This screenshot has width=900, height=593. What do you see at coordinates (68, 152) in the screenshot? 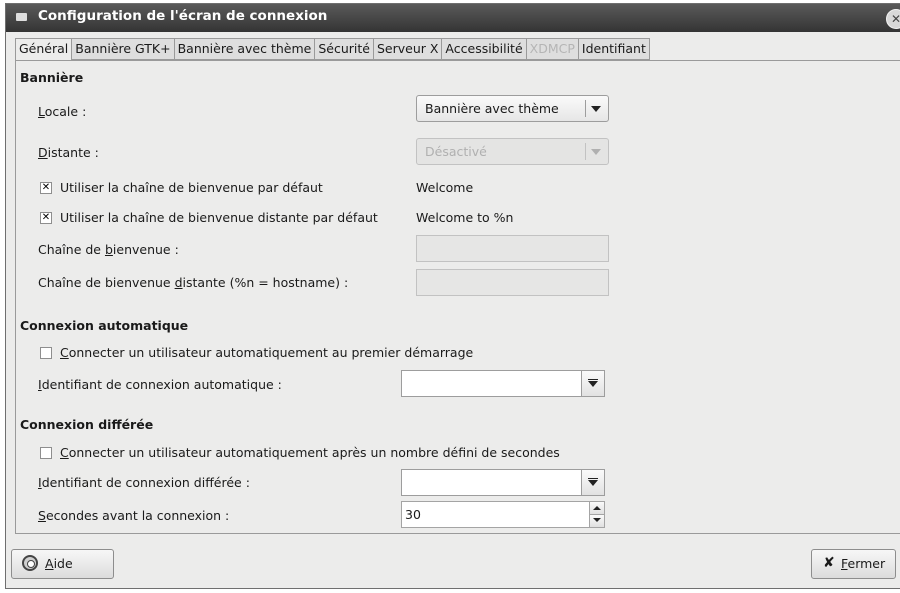
I see `remote-label: Distante :` at bounding box center [68, 152].